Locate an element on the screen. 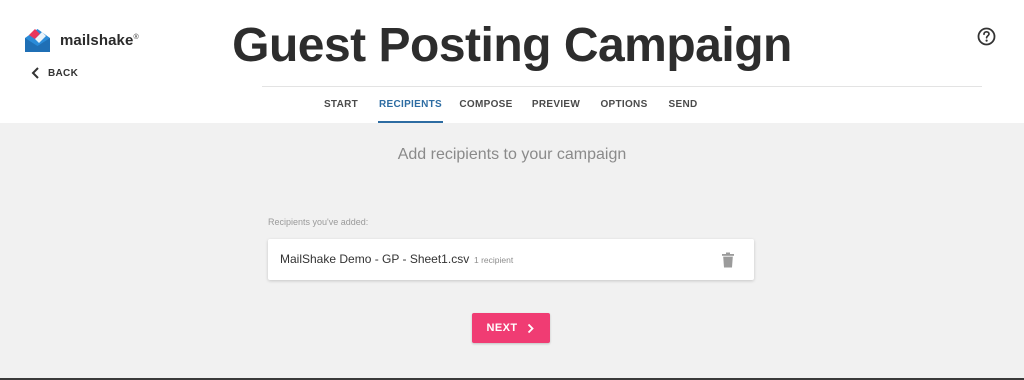 This screenshot has height=380, width=1024. tab-options: OPTIONS is located at coordinates (624, 105).